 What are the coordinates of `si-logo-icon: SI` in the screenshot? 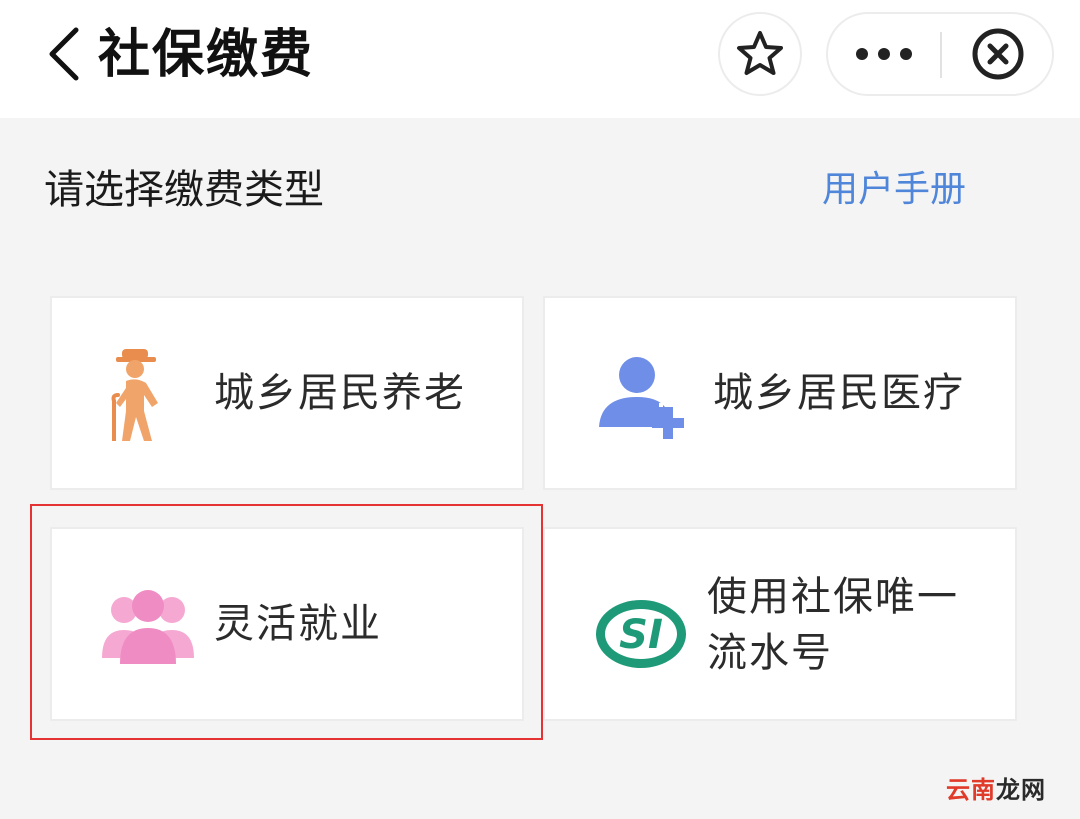 It's located at (641, 624).